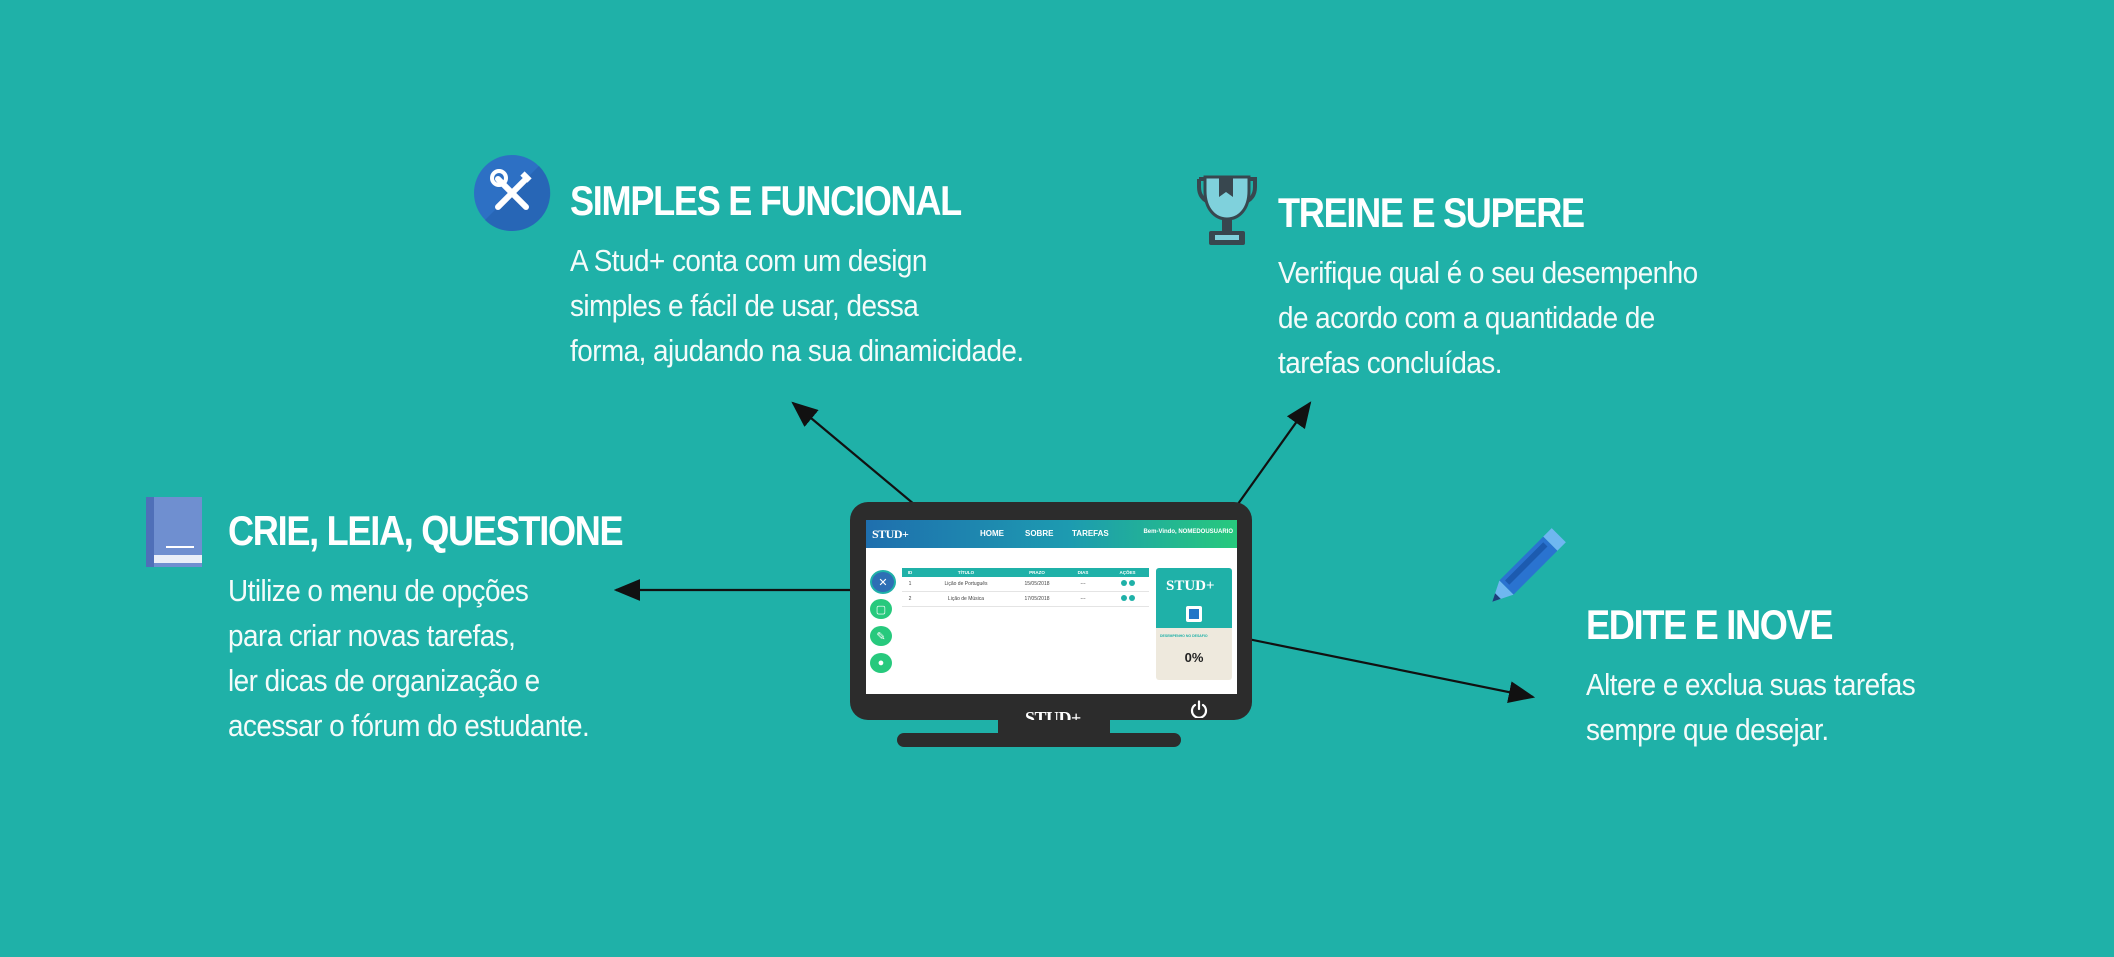  What do you see at coordinates (744, 305) in the screenshot?
I see `description-line: simples e fácil de usar, dessa` at bounding box center [744, 305].